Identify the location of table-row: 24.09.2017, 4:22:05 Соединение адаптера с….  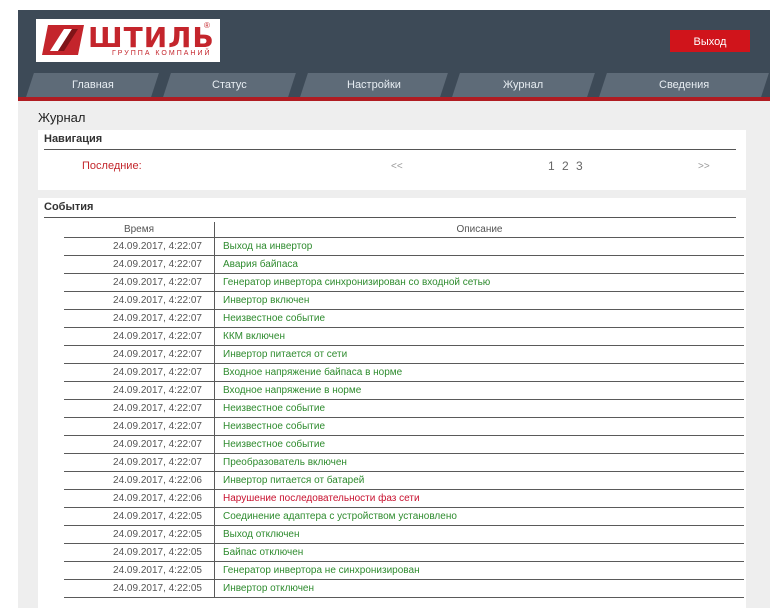
(404, 516).